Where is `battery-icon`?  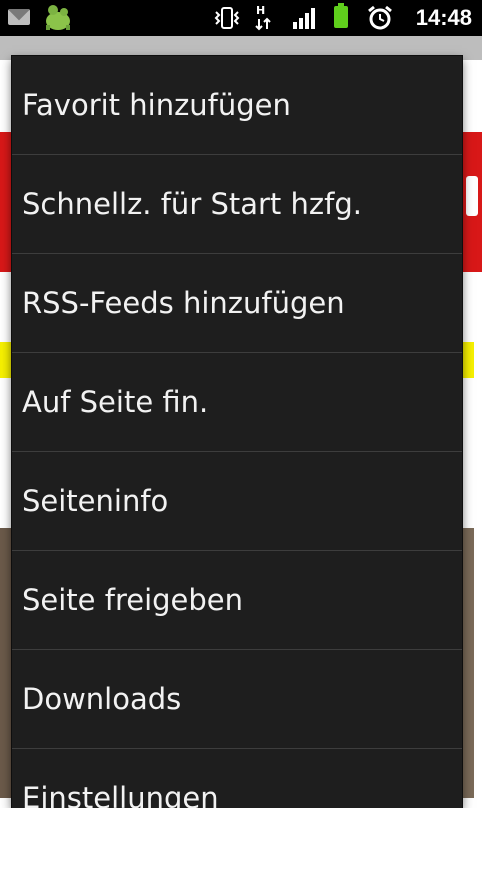
battery-icon is located at coordinates (341, 15).